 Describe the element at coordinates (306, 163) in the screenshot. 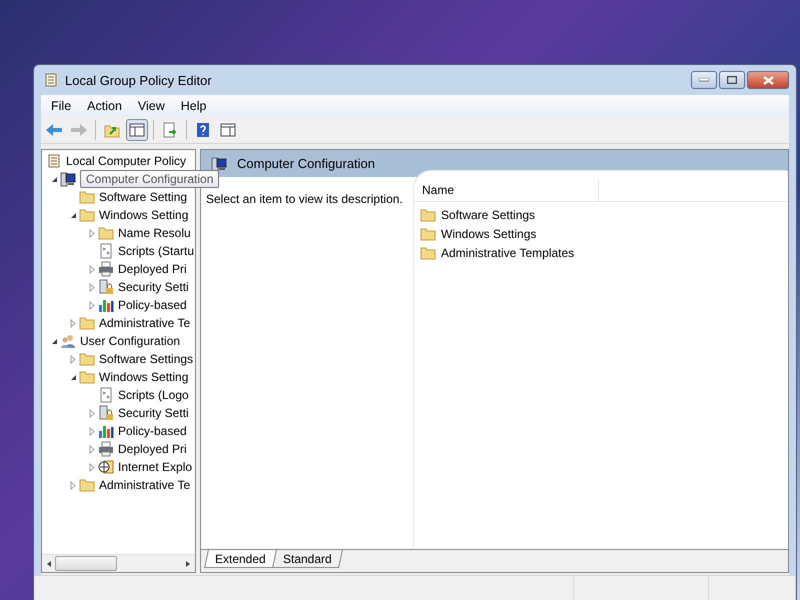

I see `pane-title: Computer Configuration` at that location.